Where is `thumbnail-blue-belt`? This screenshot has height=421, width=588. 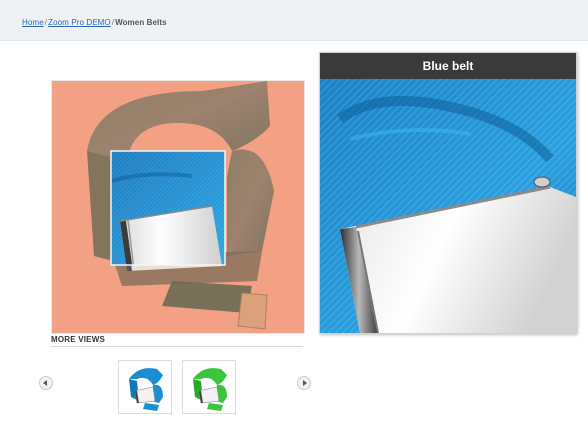
thumbnail-blue-belt is located at coordinates (145, 387).